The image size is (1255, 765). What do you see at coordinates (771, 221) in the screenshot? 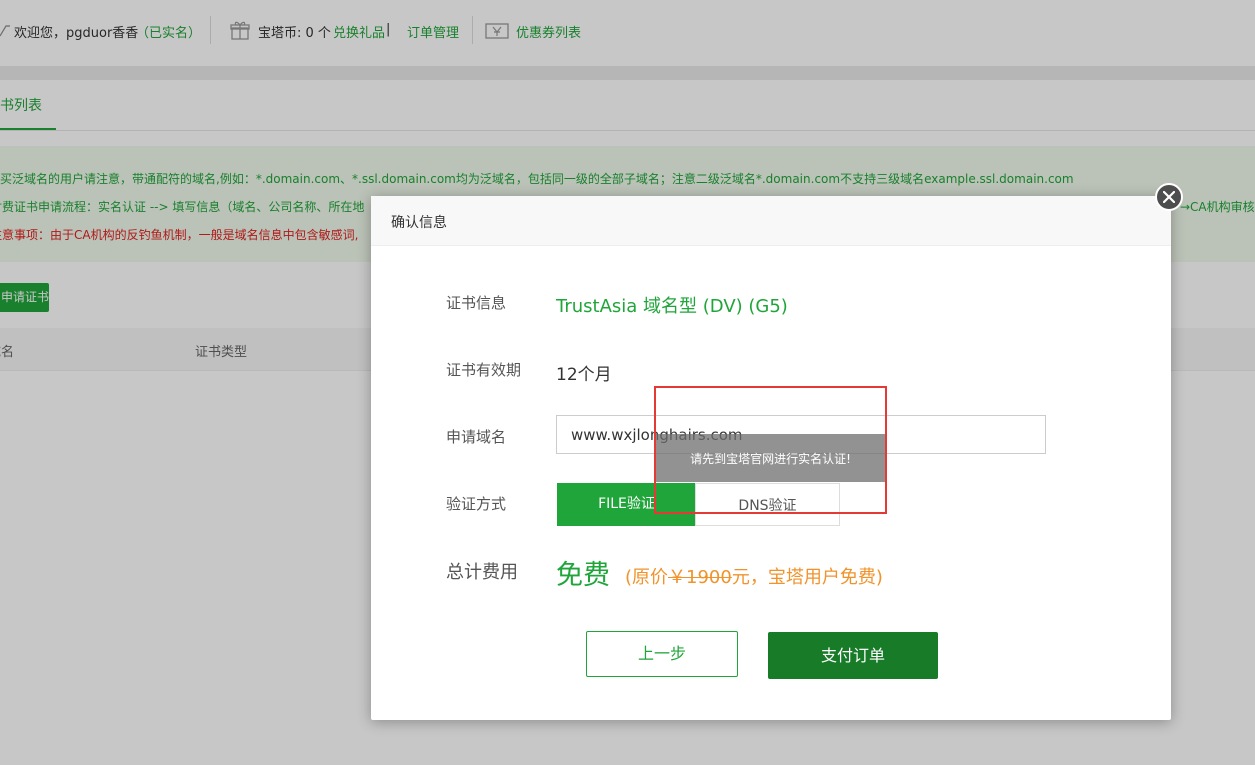
I see `dialog-header: 确认信息` at bounding box center [771, 221].